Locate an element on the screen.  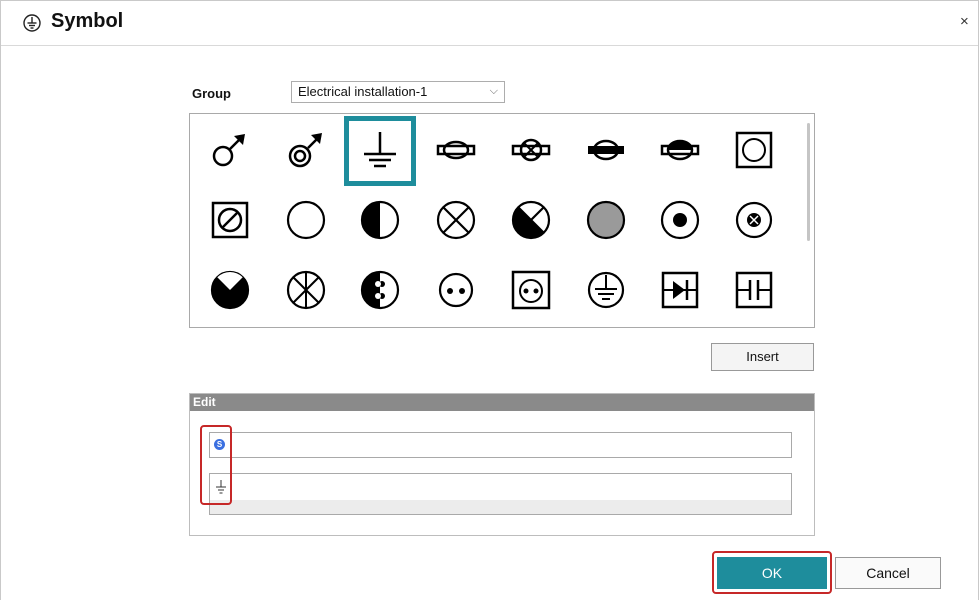
symbol-x-dot-circle is located at coordinates (754, 220).